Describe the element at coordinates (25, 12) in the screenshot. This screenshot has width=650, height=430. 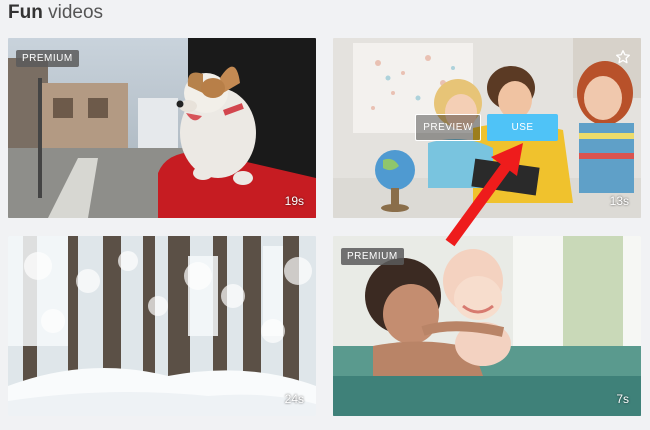
I see `section-title-bold: Fun` at that location.